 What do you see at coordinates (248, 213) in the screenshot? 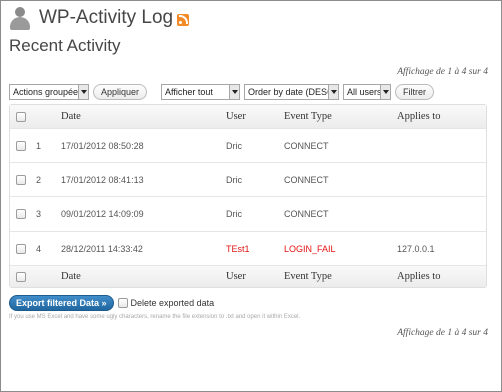
I see `table-row: 3 09/01/2012 14:09:09 Dric CONNECT` at bounding box center [248, 213].